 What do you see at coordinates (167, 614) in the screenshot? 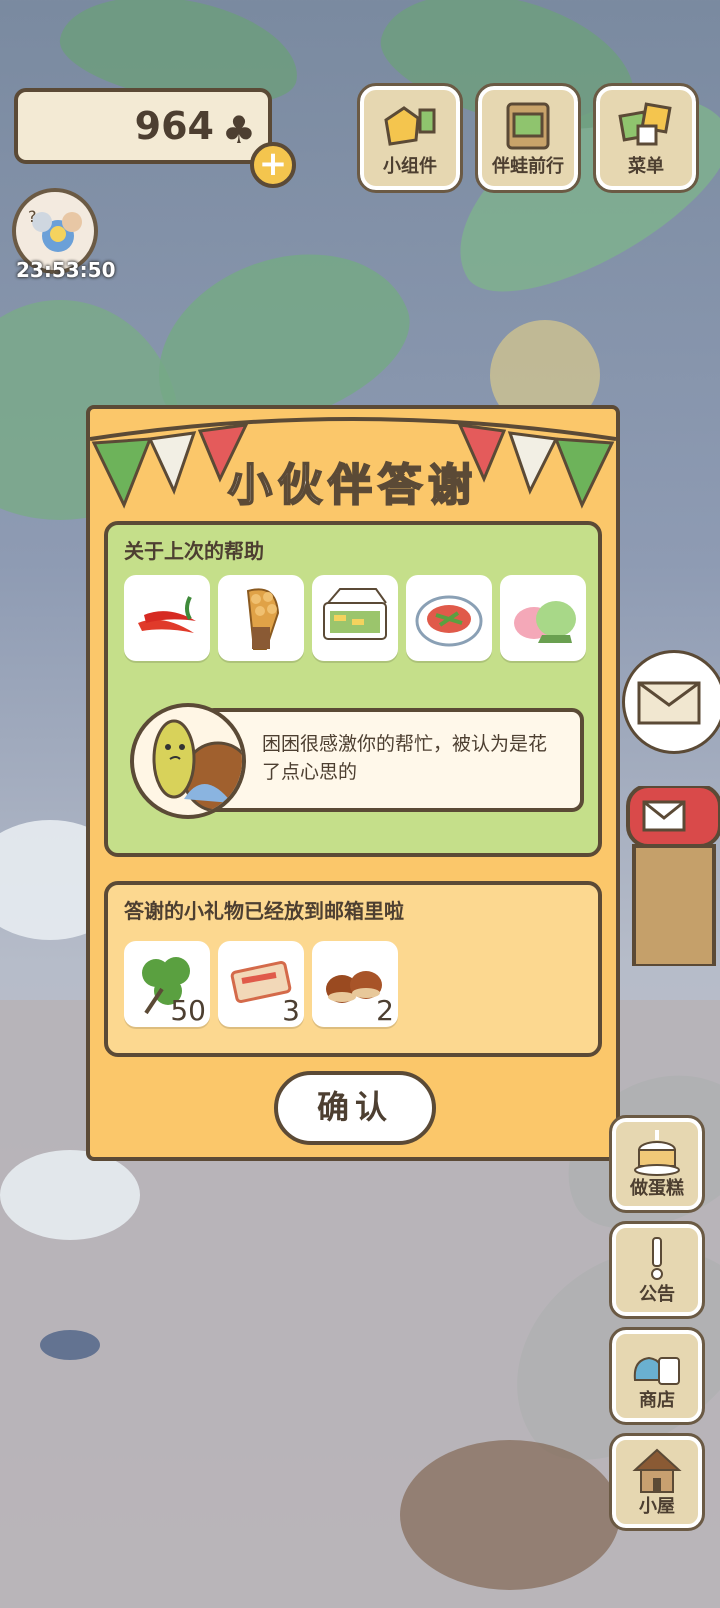
I see `chili-pepper-icon` at bounding box center [167, 614].